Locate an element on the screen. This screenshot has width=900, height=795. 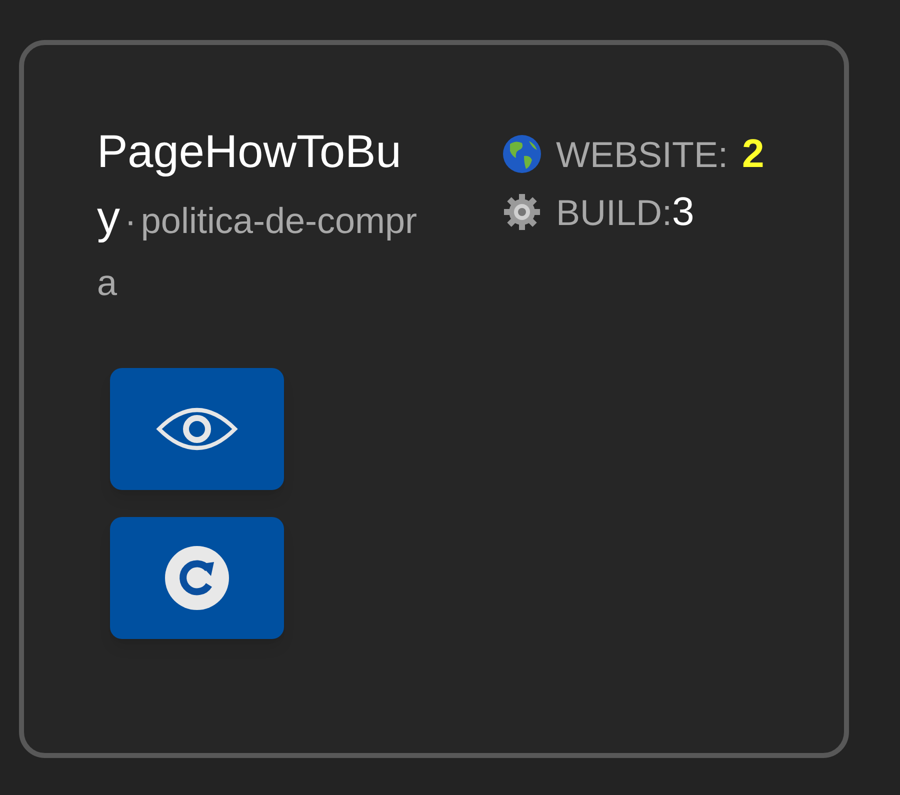
stat-value: 2 is located at coordinates (753, 154).